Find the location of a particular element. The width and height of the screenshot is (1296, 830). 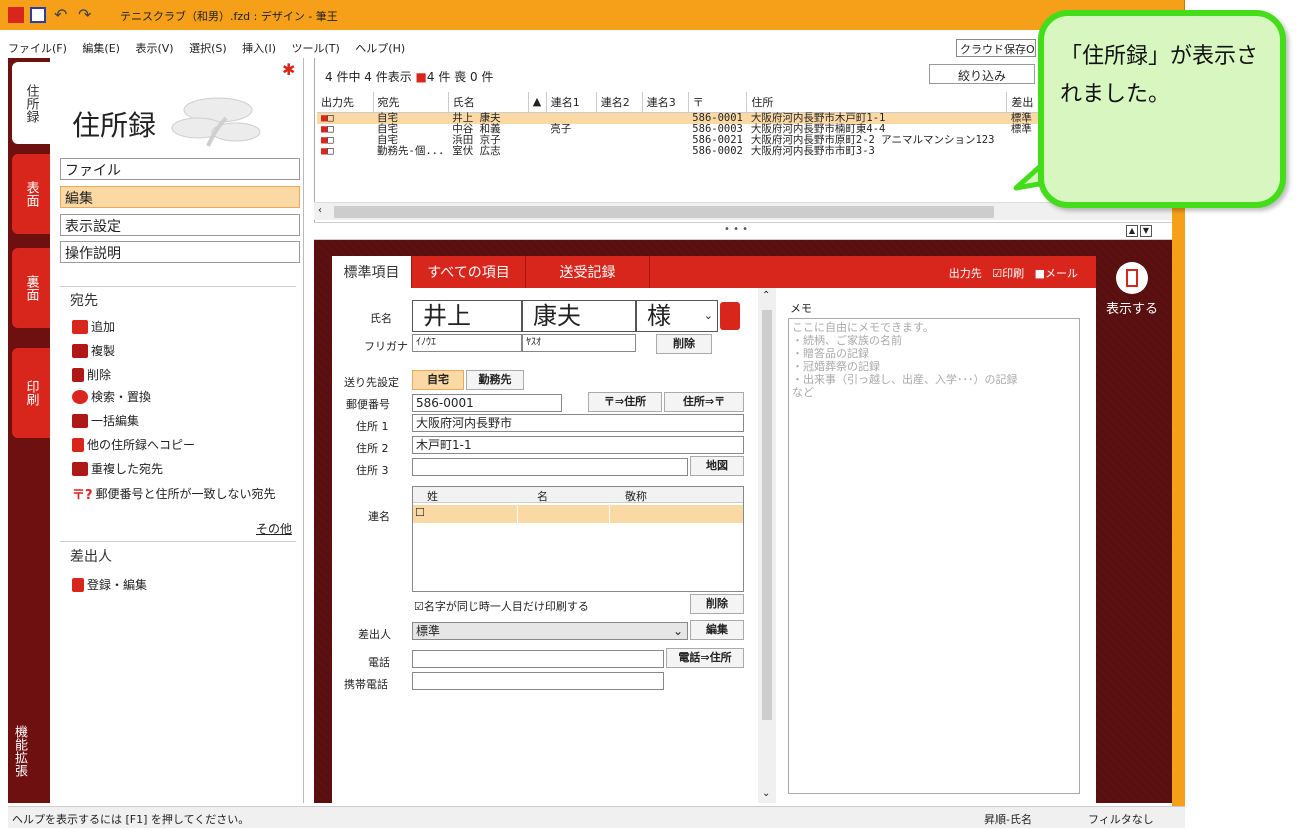

zip-to-address-button: 〒⇒住所 is located at coordinates (625, 402).